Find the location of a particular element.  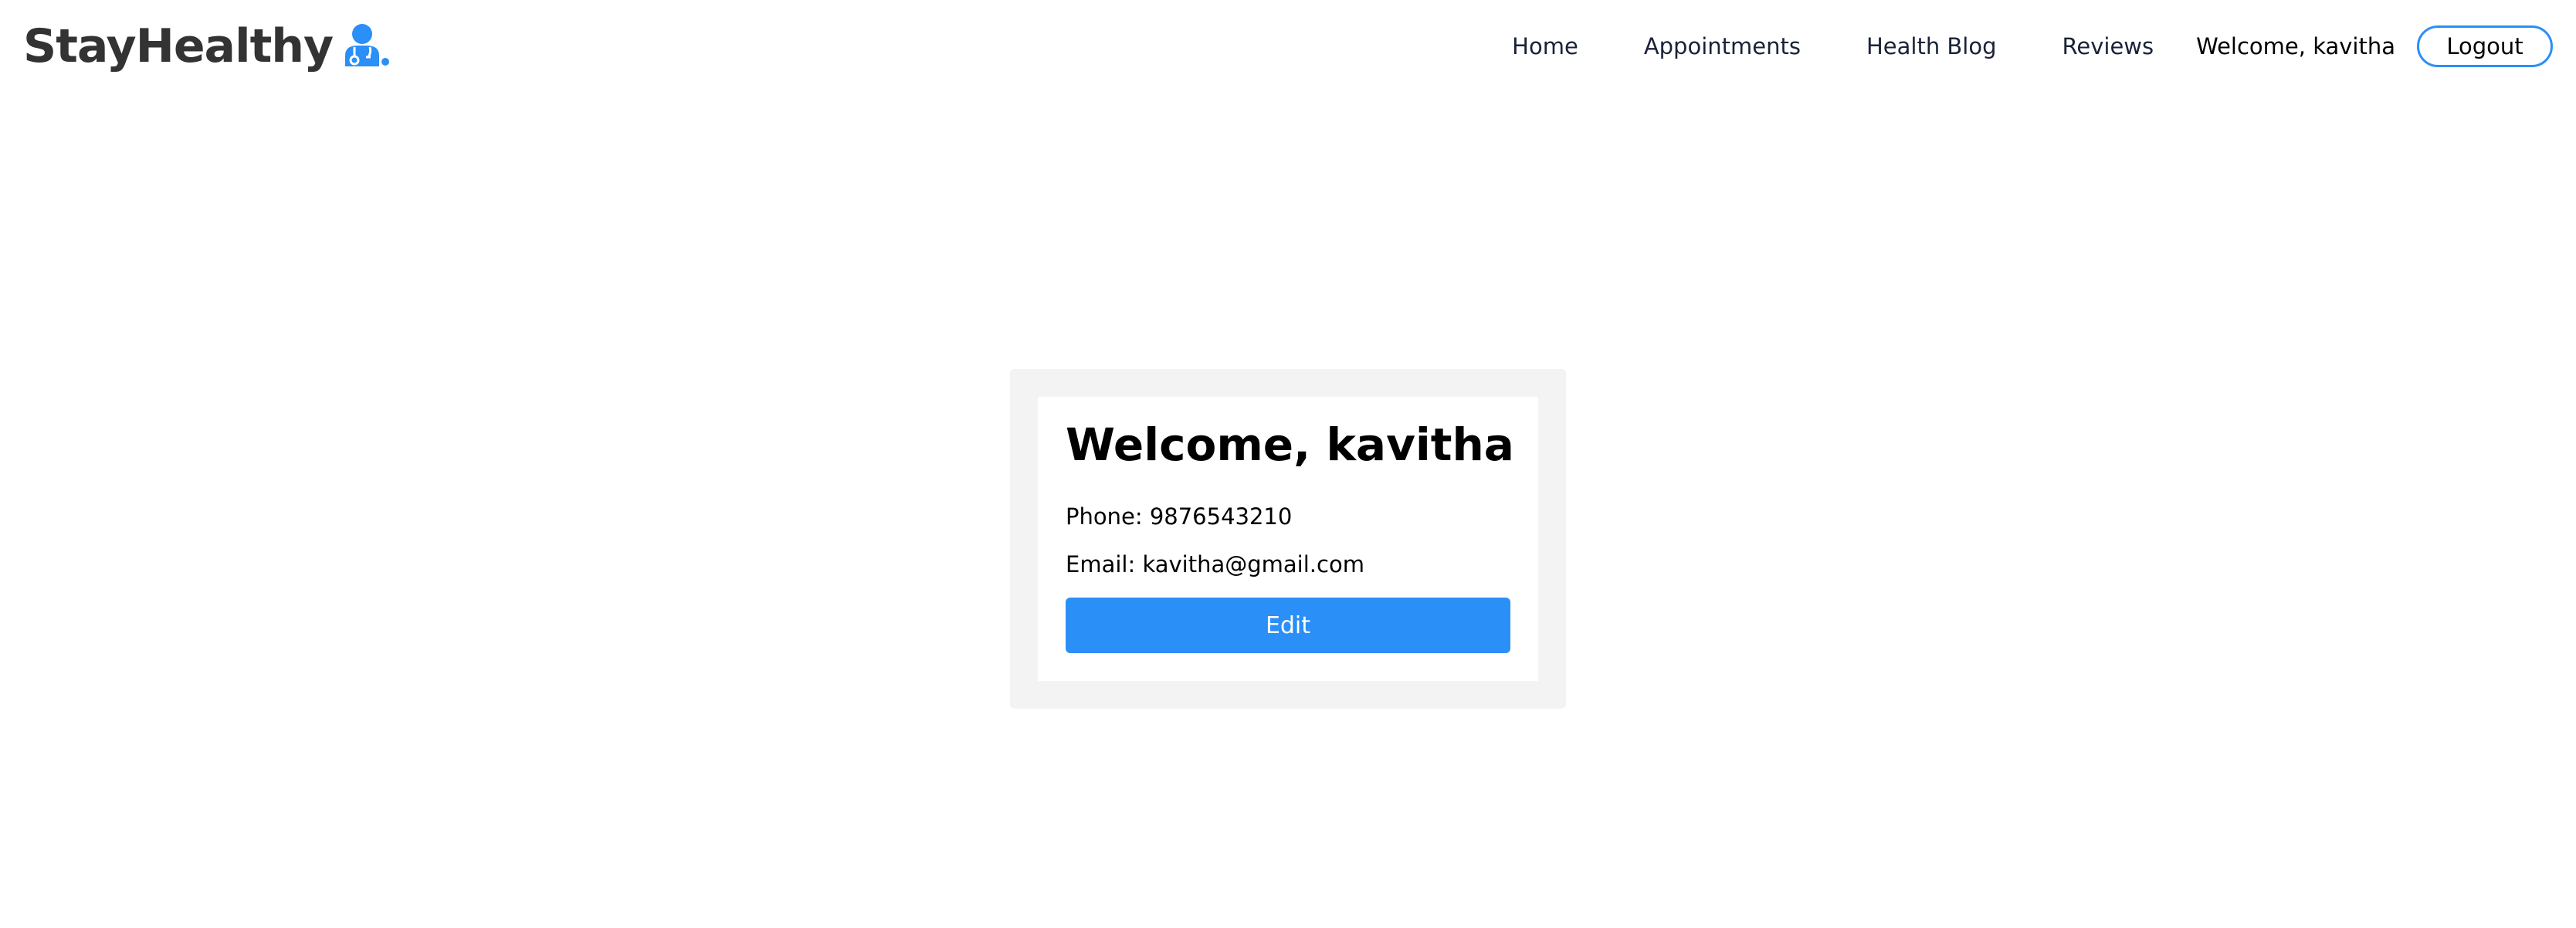

logout-button-label: Logout is located at coordinates (2484, 46).